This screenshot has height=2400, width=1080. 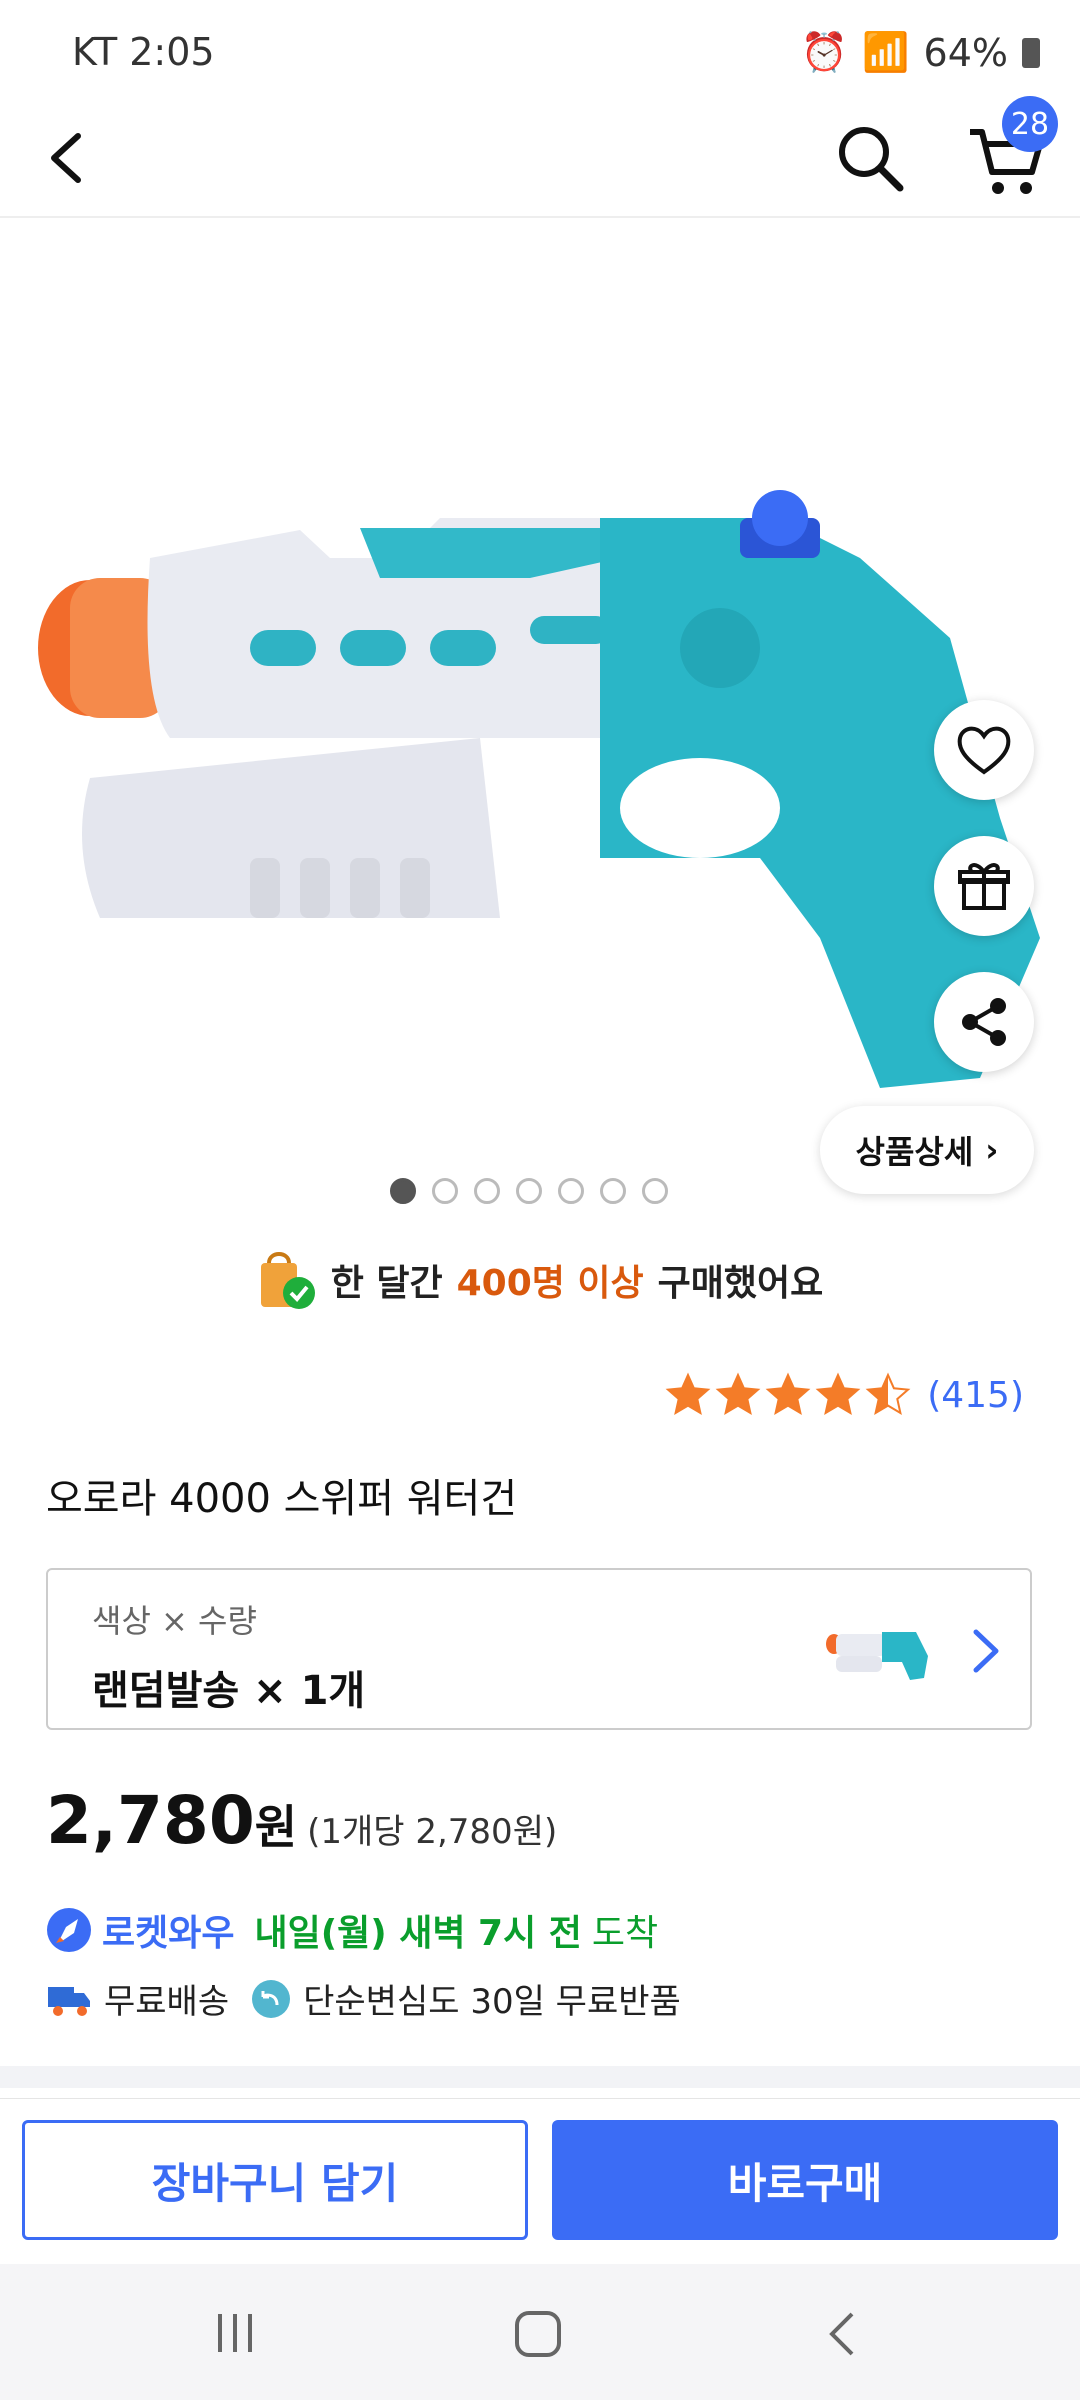 I want to click on app-header, so click(x=540, y=159).